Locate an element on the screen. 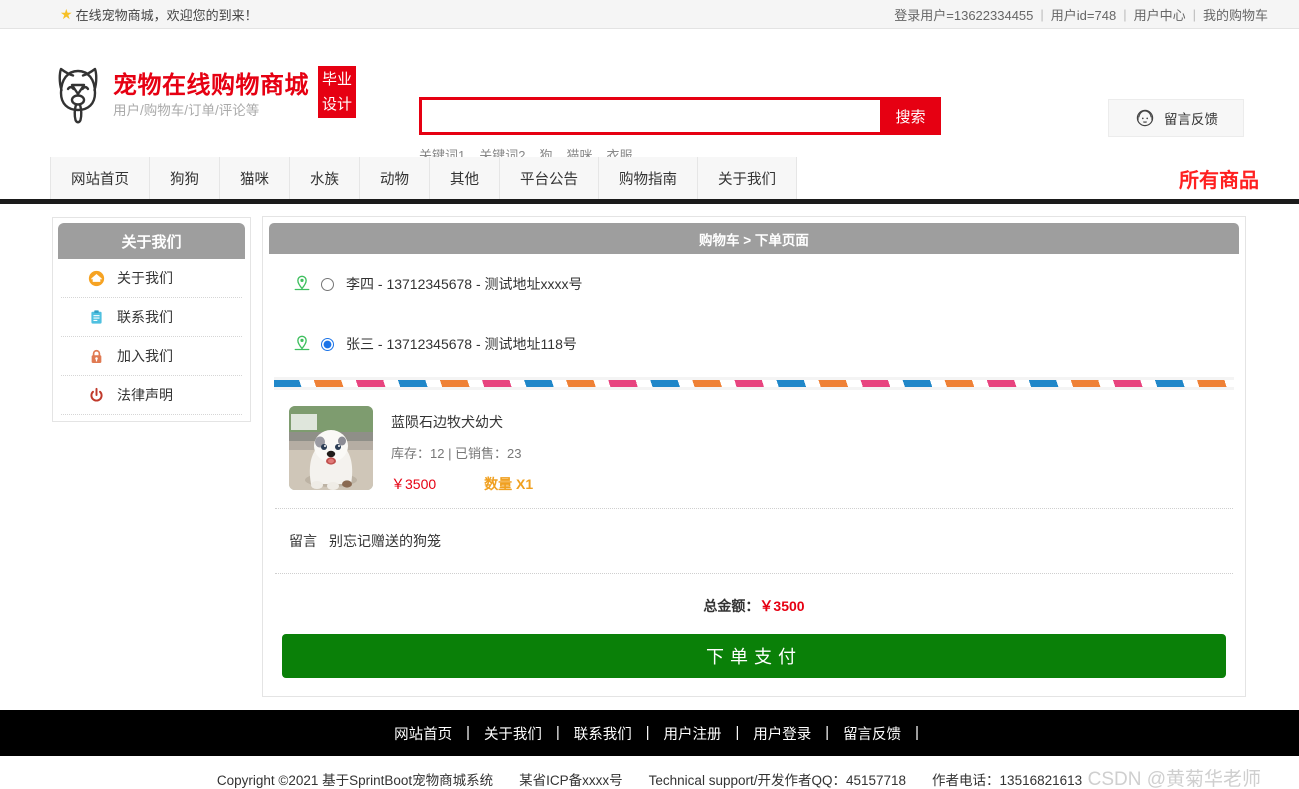  order-note-label: 留言 is located at coordinates (303, 541).